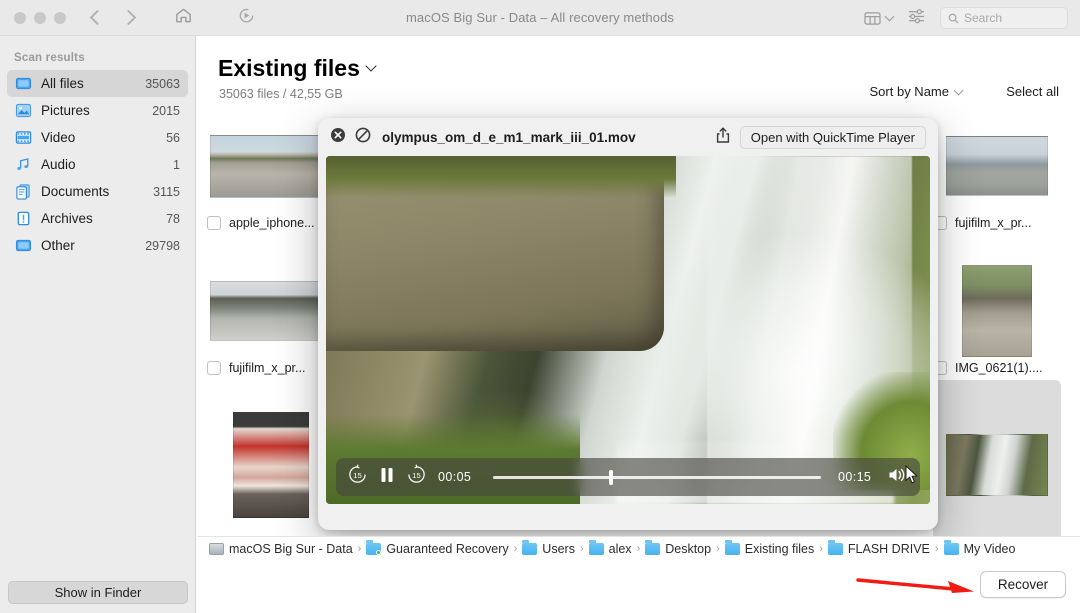 Image resolution: width=1080 pixels, height=613 pixels. Describe the element at coordinates (58, 245) in the screenshot. I see `sidebar-label: Other` at that location.